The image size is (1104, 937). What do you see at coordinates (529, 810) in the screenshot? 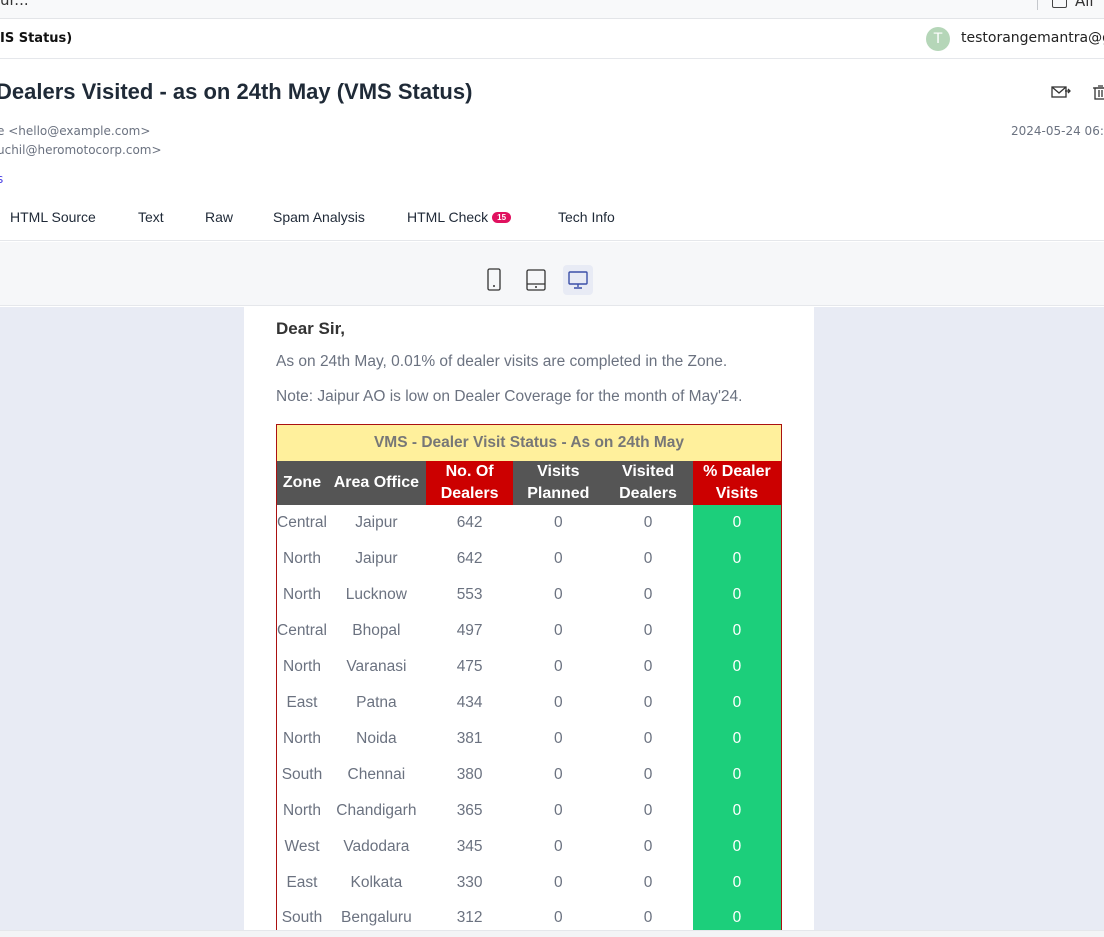
I see `table-row: North Chandigarh 365 0 0 0` at bounding box center [529, 810].